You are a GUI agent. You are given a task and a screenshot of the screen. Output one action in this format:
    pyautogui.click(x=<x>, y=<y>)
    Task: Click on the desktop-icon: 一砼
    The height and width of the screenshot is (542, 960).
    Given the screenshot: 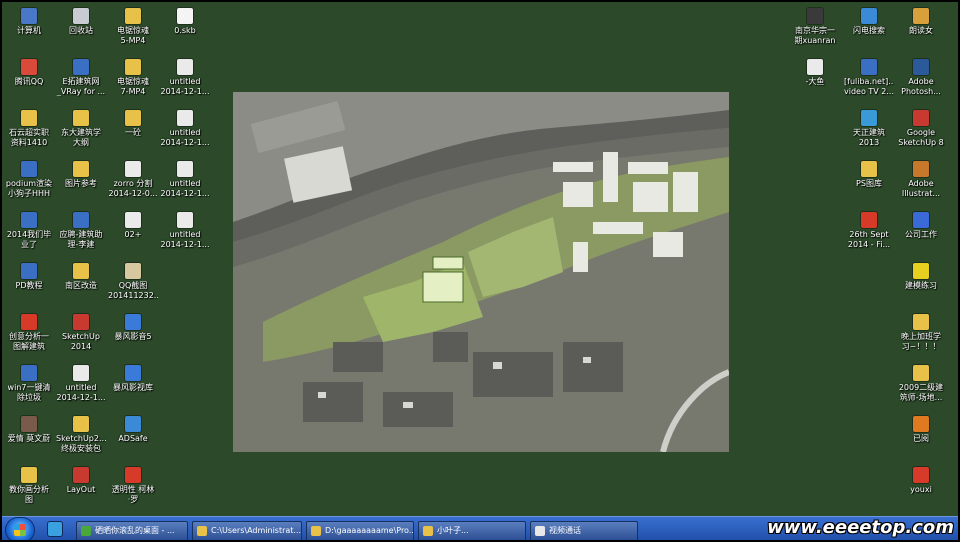 What is the action you would take?
    pyautogui.click(x=133, y=134)
    